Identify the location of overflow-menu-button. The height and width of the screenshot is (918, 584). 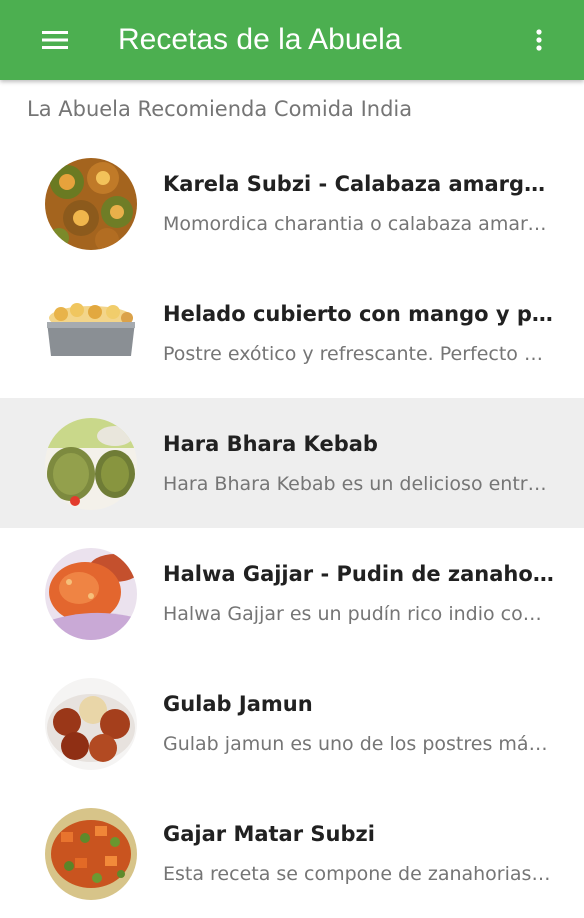
(539, 40).